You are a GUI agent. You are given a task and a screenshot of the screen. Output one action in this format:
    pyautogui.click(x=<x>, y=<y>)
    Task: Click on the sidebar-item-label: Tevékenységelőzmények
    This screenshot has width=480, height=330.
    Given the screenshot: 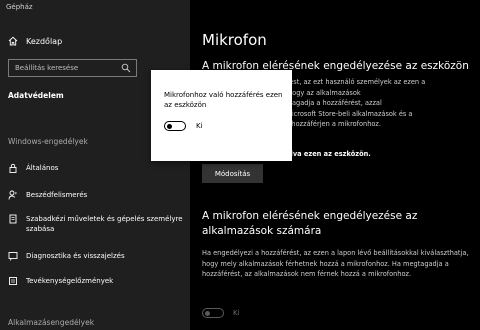 What is the action you would take?
    pyautogui.click(x=70, y=281)
    